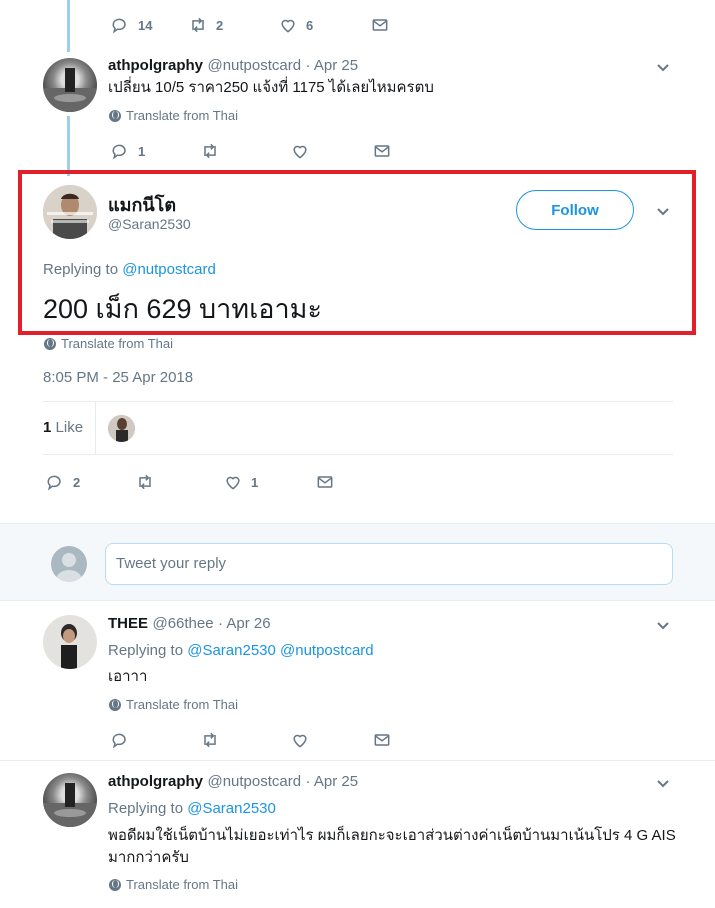  Describe the element at coordinates (68, 146) in the screenshot. I see `thread-line-mid` at that location.